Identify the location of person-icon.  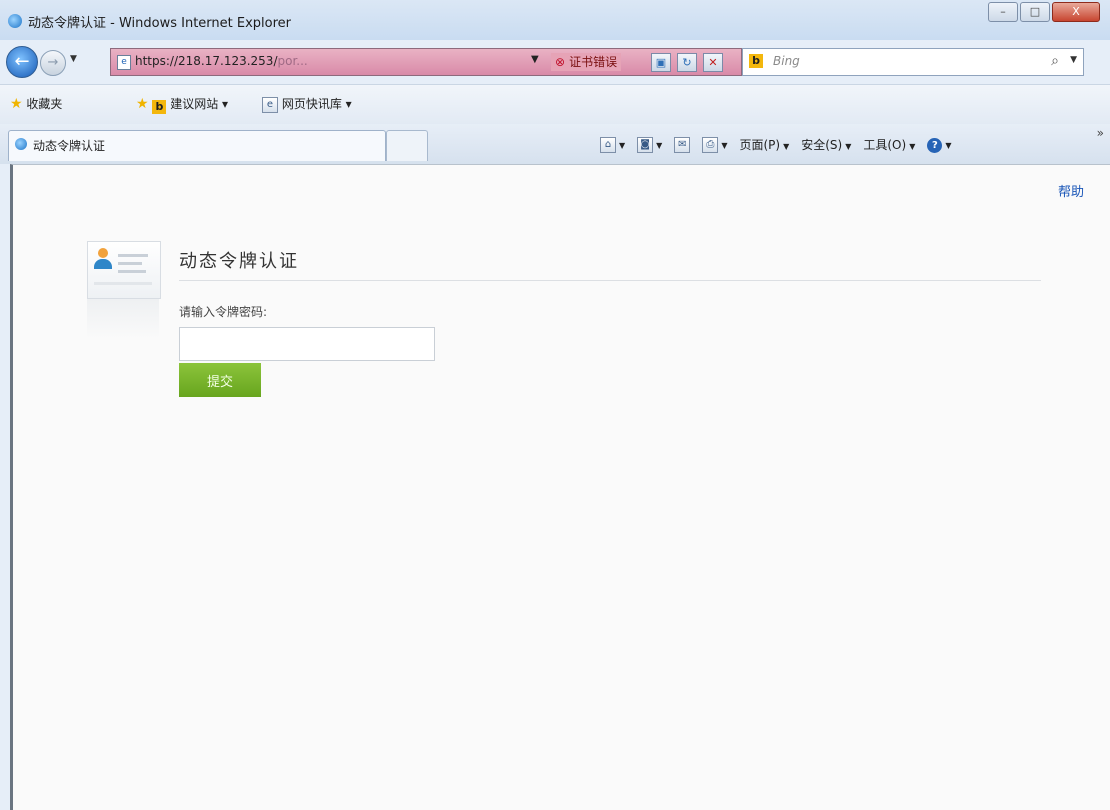
(103, 259).